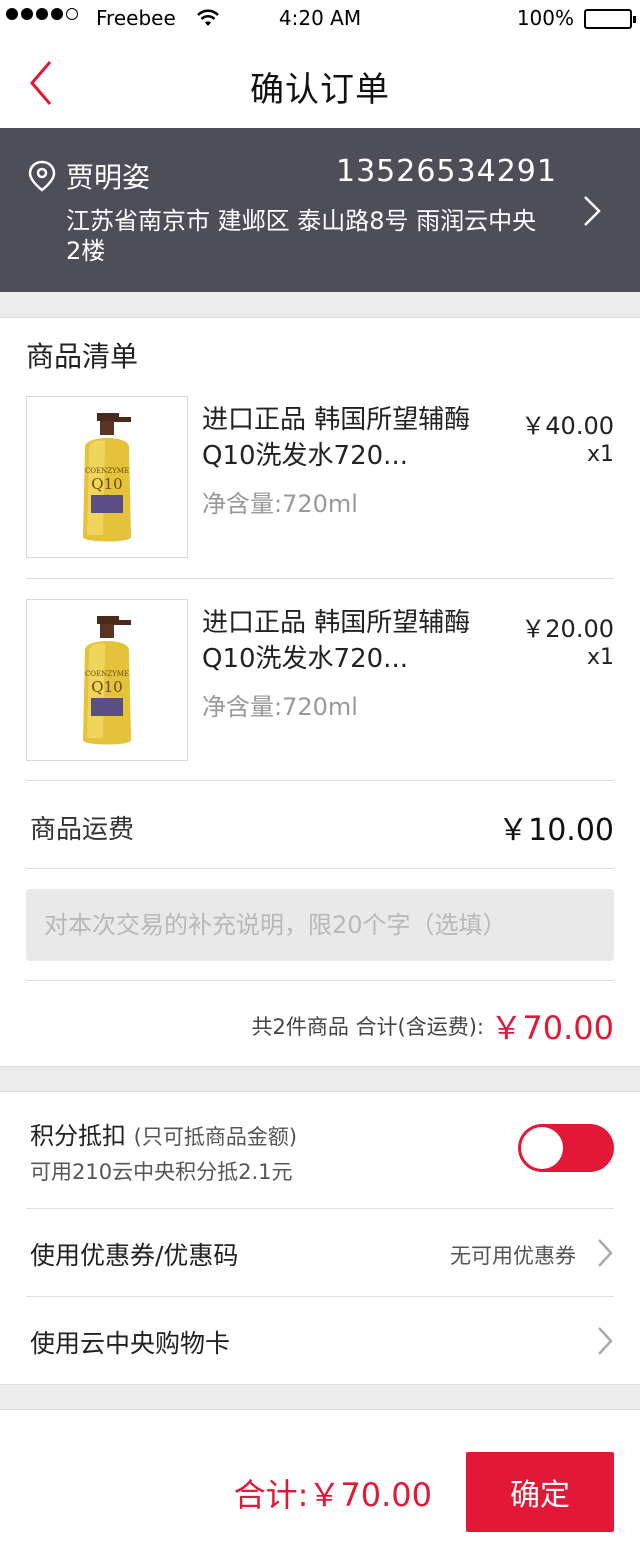 This screenshot has height=1554, width=640. What do you see at coordinates (545, 18) in the screenshot?
I see `battery-percentage: 100%` at bounding box center [545, 18].